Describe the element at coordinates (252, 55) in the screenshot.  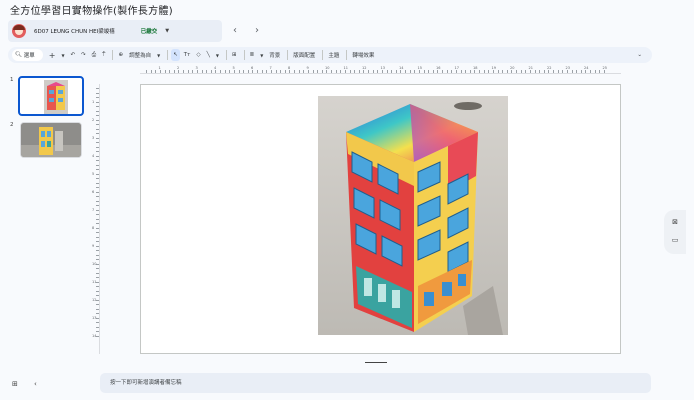
I see `align-icon: ≣` at that location.